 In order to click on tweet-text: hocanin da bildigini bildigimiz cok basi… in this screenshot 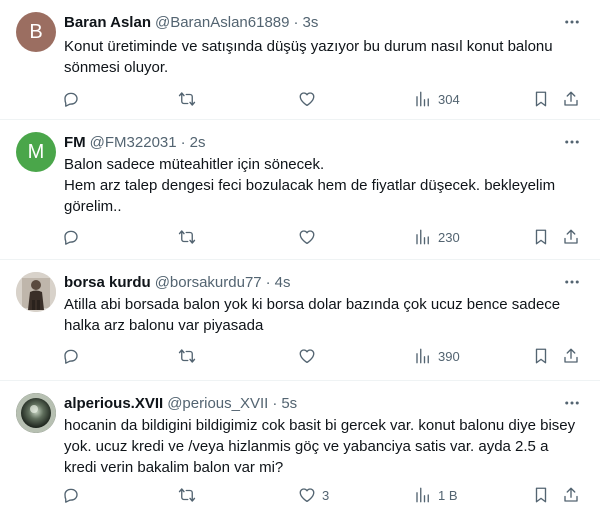, I will do `click(320, 446)`.